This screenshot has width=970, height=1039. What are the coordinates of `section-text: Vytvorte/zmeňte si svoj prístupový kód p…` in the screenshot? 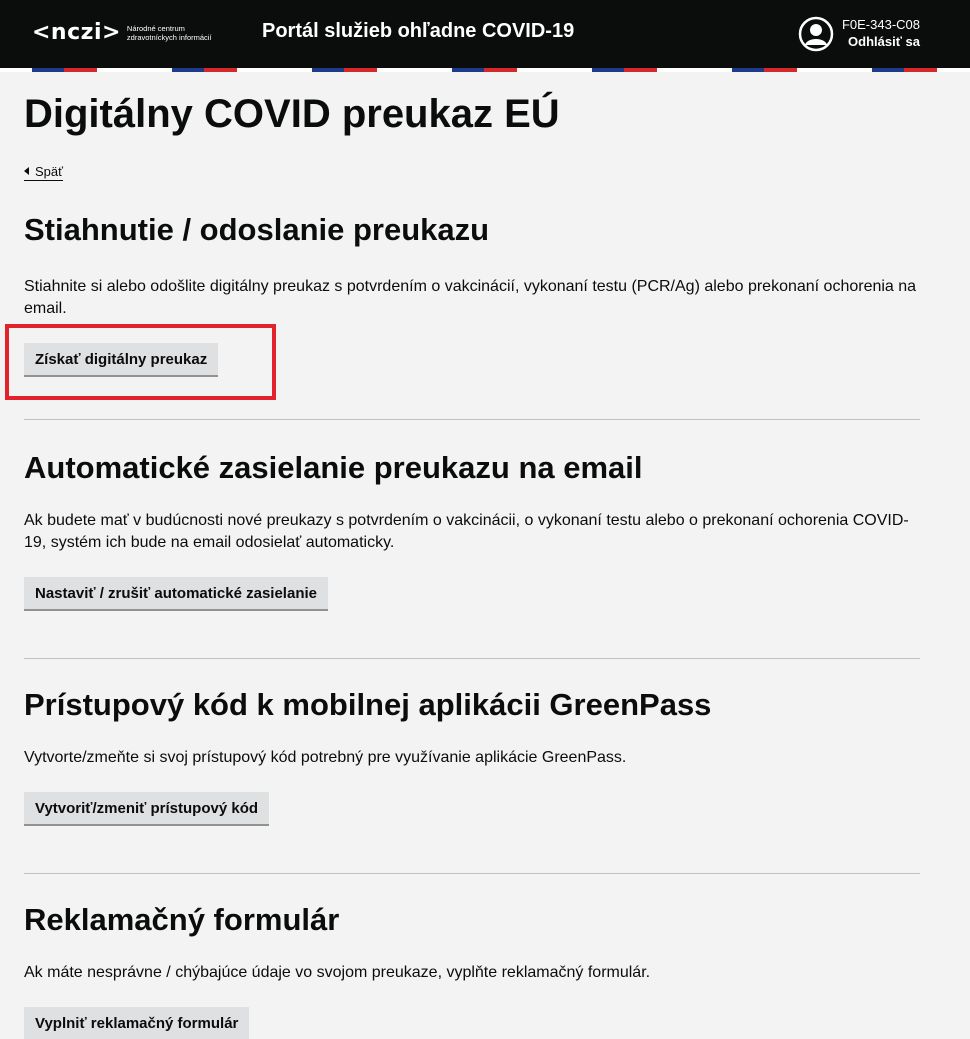 It's located at (325, 757).